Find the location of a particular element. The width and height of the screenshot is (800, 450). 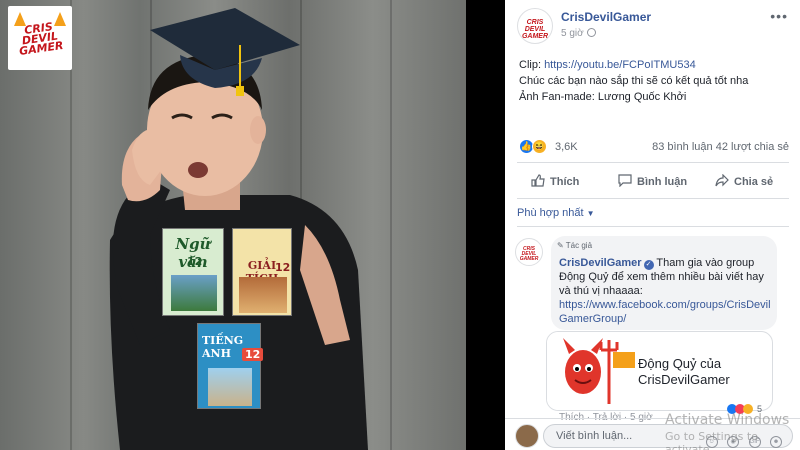

book-tieng-anh: TIẾNG ANH 12 is located at coordinates (230, 366).